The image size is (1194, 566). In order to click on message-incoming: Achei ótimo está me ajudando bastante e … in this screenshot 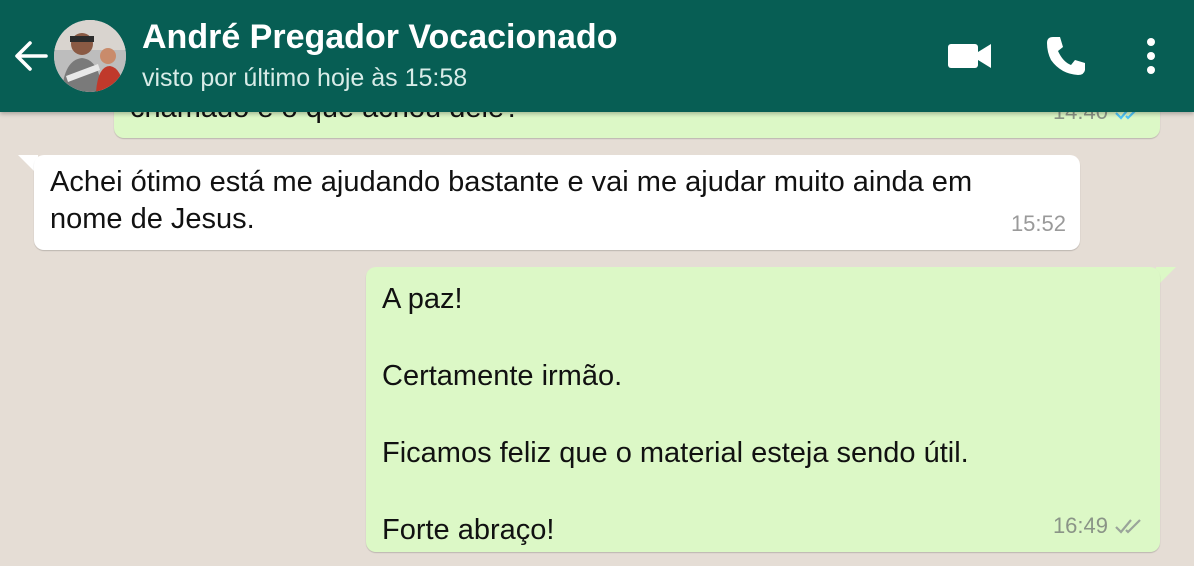, I will do `click(557, 202)`.